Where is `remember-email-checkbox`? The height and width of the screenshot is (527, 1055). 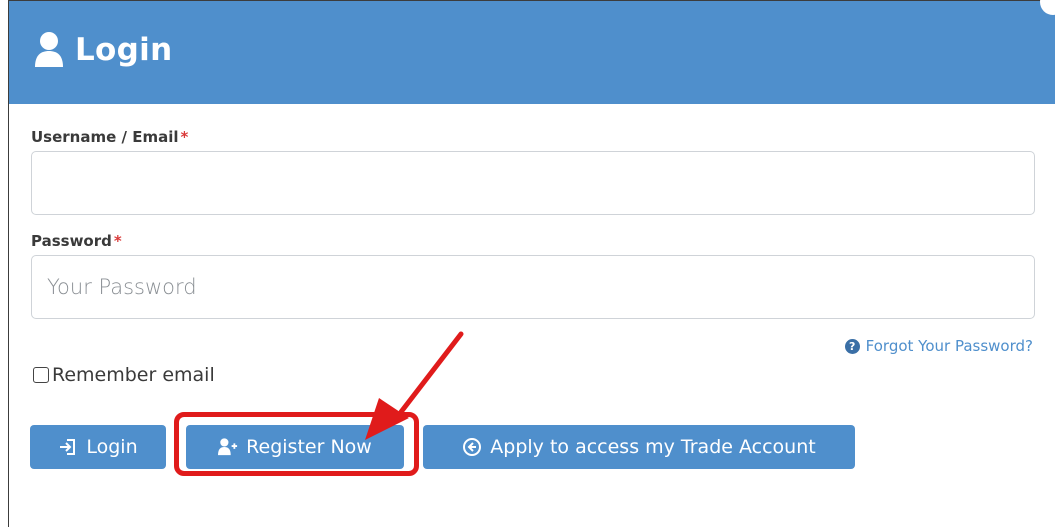
remember-email-checkbox is located at coordinates (41, 375).